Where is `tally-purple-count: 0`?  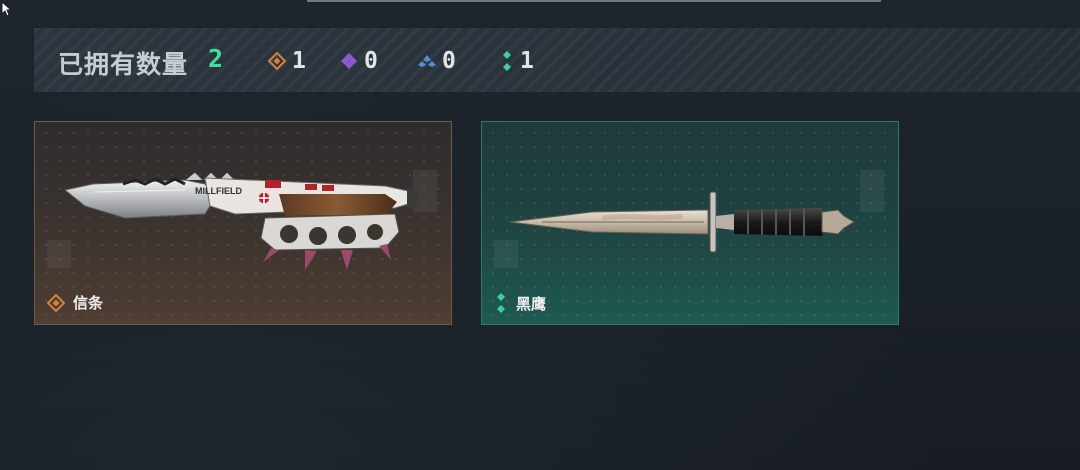
tally-purple-count: 0 is located at coordinates (371, 61).